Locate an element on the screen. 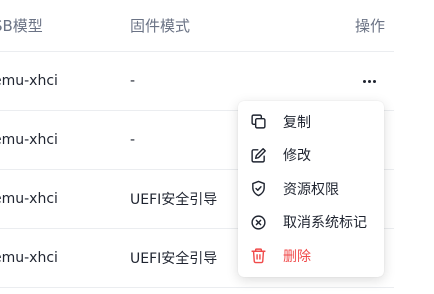 The height and width of the screenshot is (294, 434). close-circle-icon is located at coordinates (258, 222).